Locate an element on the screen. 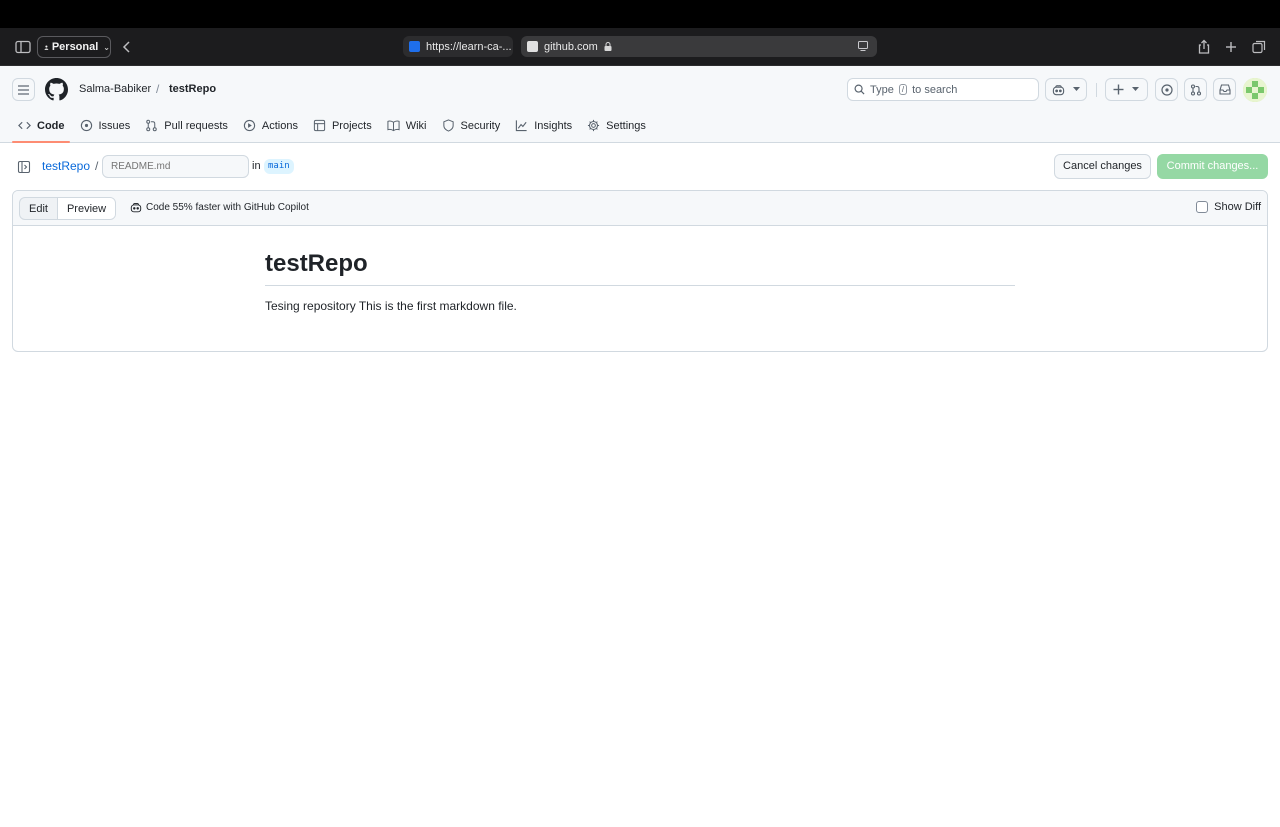  tab-wiki: Wiki is located at coordinates (408, 128).